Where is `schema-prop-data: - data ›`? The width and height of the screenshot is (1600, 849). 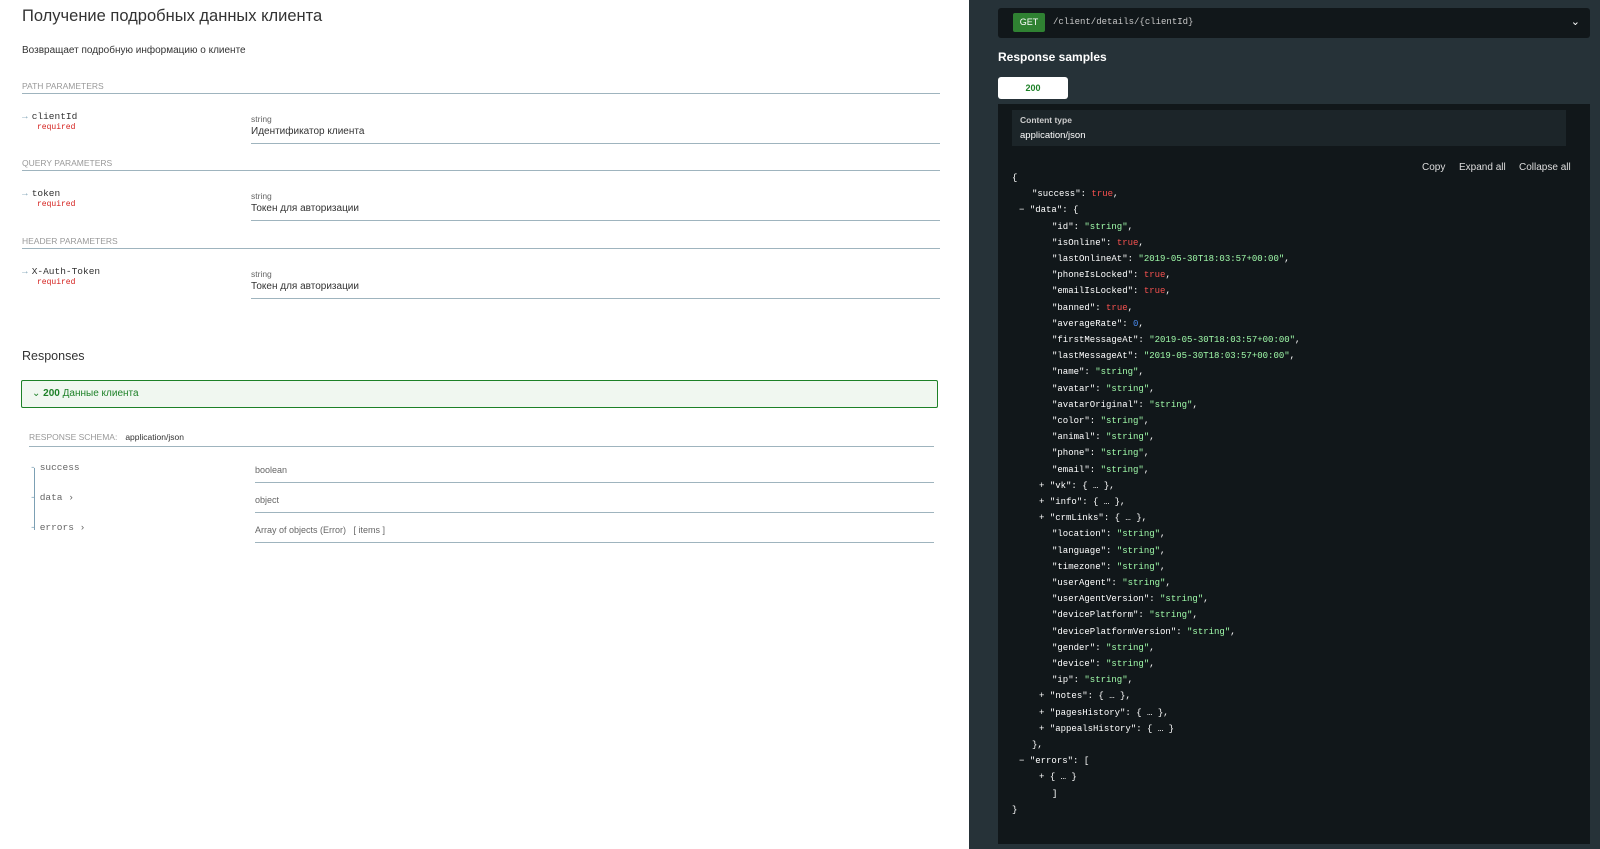 schema-prop-data: - data › is located at coordinates (52, 497).